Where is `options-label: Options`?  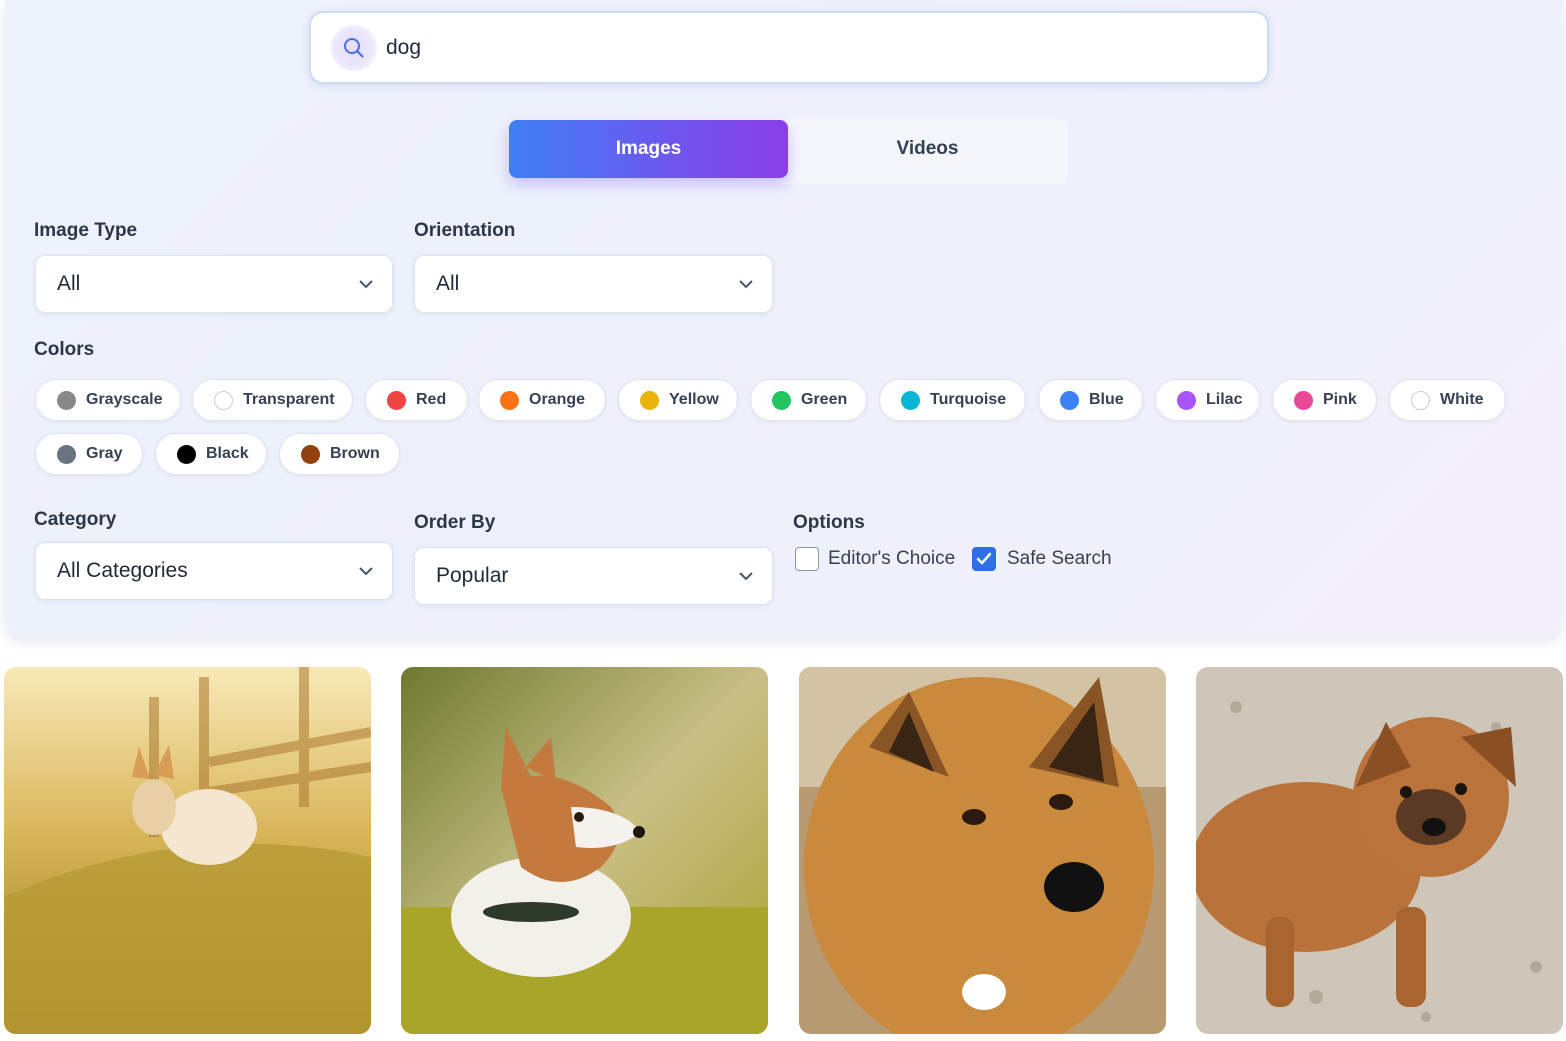
options-label: Options is located at coordinates (829, 522).